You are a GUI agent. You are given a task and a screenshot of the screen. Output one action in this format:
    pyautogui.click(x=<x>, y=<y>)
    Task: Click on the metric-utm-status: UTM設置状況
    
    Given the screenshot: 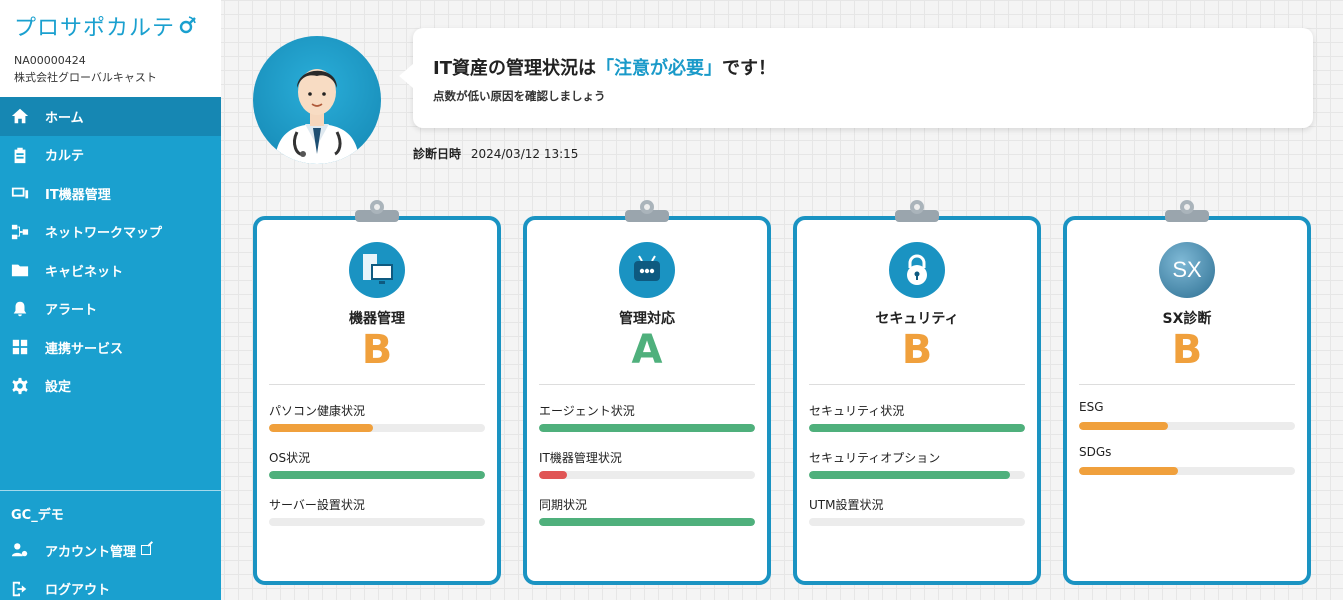 What is the action you would take?
    pyautogui.click(x=917, y=511)
    